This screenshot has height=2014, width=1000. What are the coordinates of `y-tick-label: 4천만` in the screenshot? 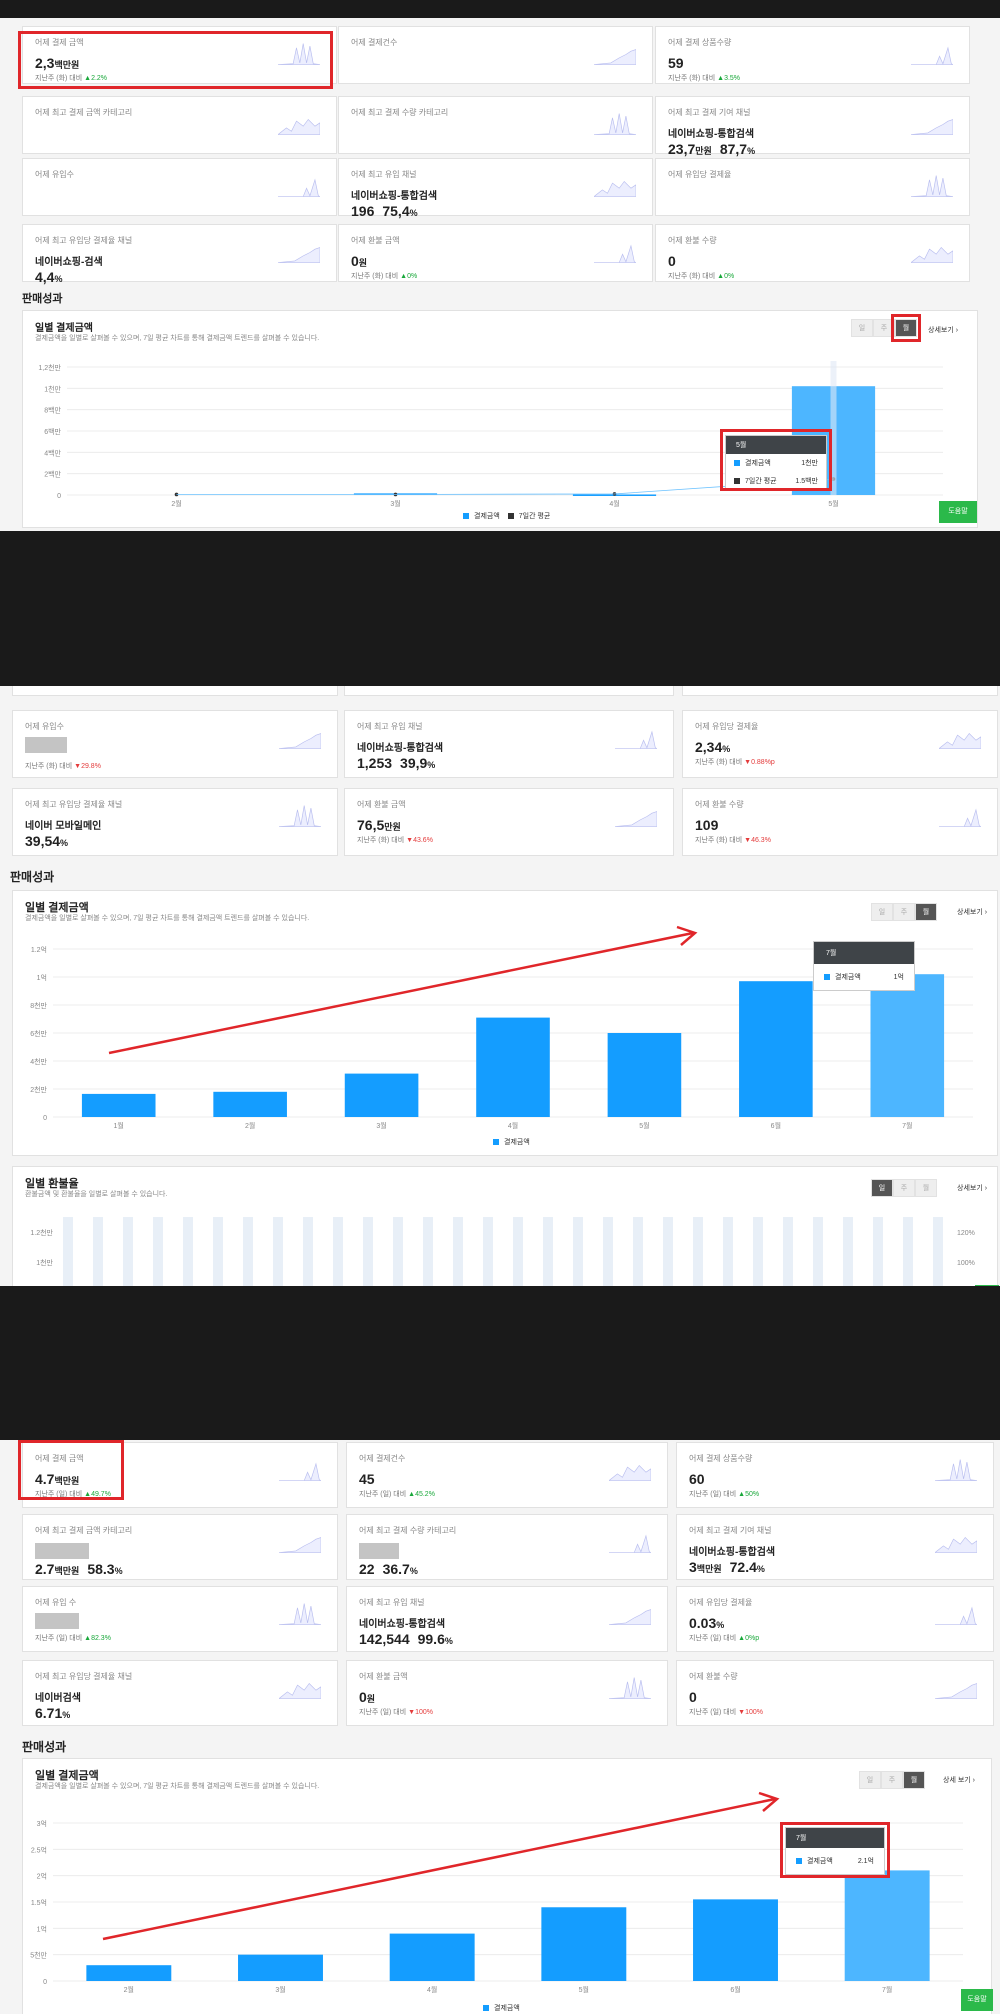 It's located at (38, 1061).